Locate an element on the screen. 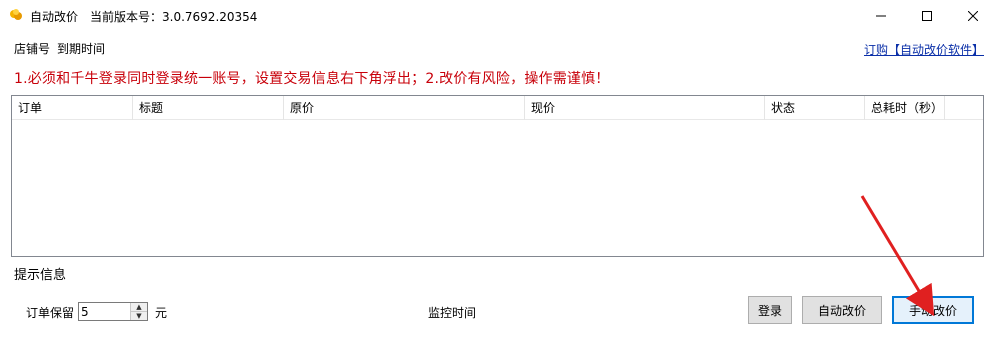 The height and width of the screenshot is (345, 996). maximize-icon is located at coordinates (927, 15).